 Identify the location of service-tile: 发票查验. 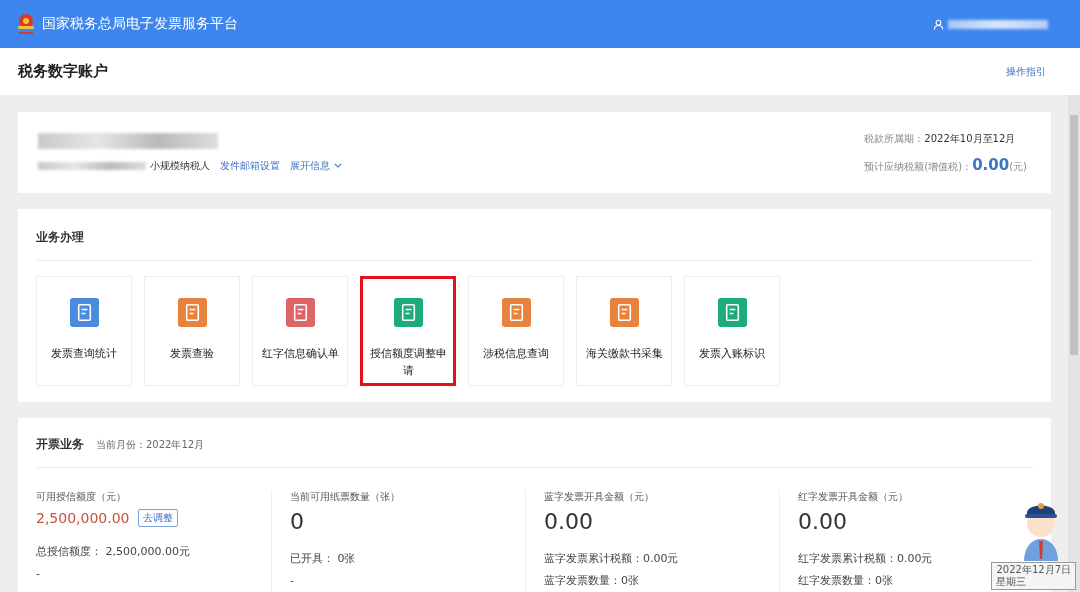
(192, 331).